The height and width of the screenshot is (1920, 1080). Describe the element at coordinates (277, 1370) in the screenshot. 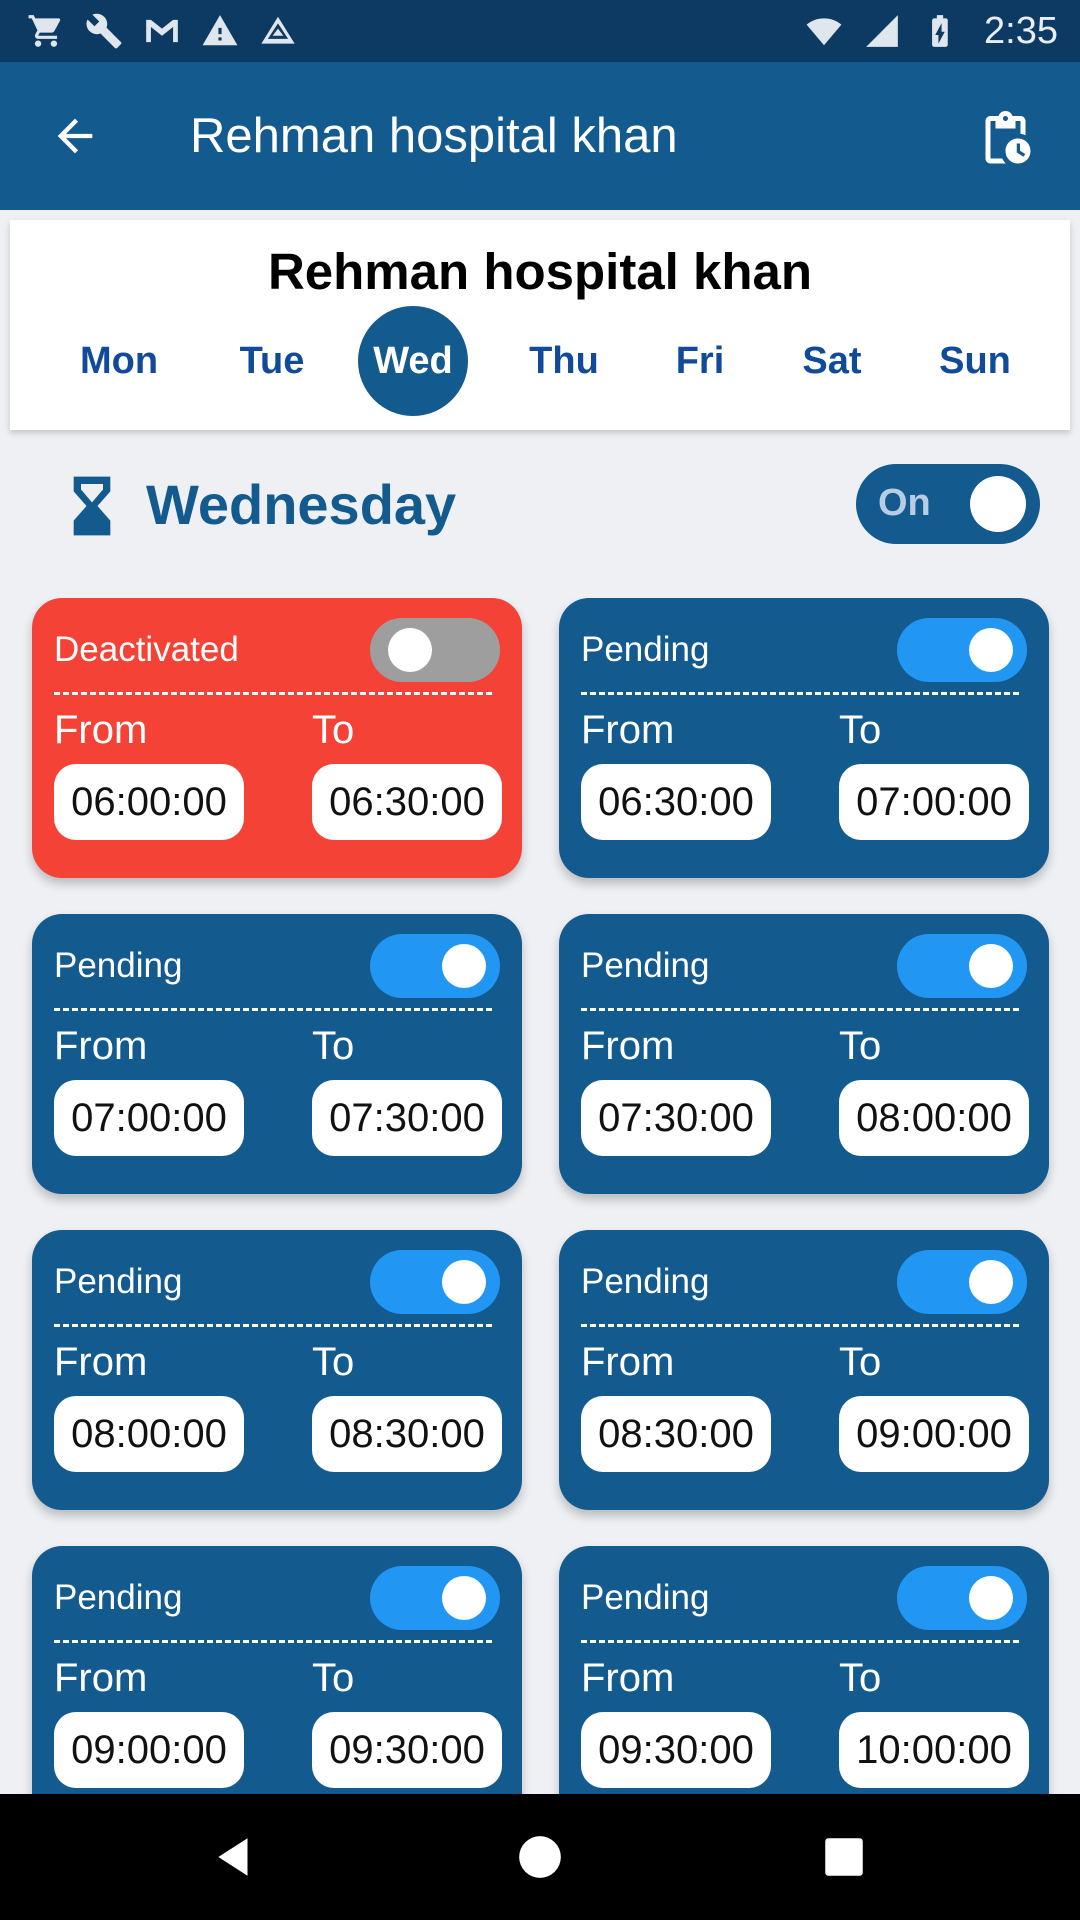

I see `time-slot-card: Pending From To 08:00:00 08:30:00` at that location.